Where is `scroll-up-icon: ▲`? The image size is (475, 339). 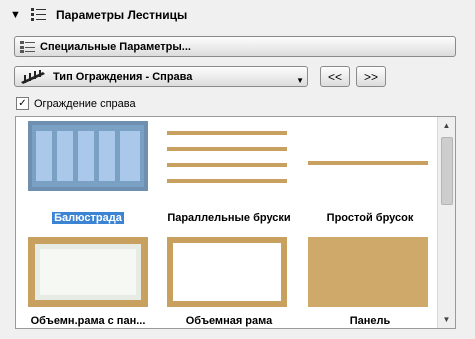
scroll-up-icon: ▲ is located at coordinates (446, 125).